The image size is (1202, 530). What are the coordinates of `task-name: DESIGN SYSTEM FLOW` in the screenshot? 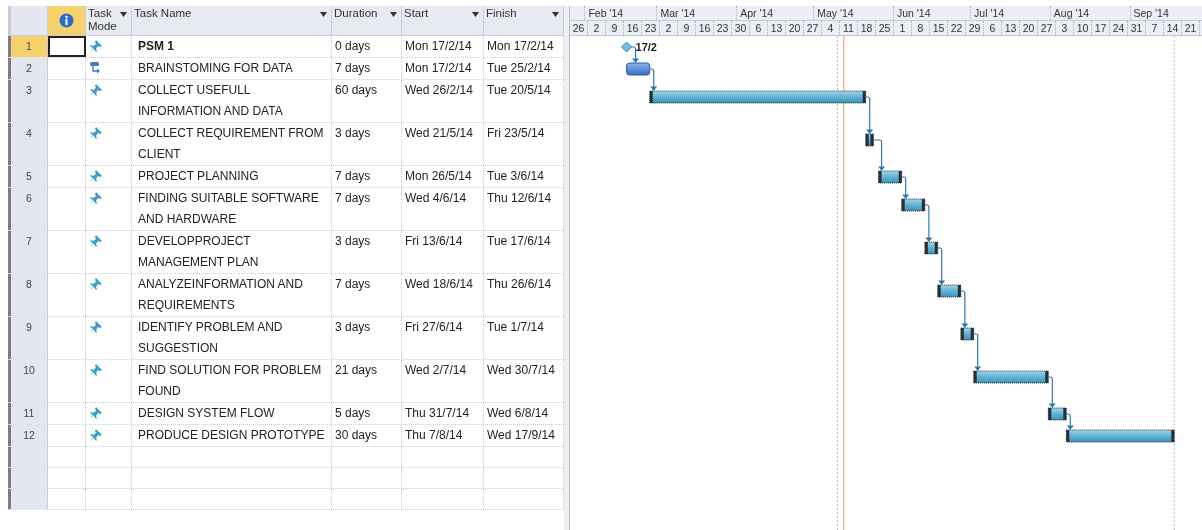 It's located at (232, 413).